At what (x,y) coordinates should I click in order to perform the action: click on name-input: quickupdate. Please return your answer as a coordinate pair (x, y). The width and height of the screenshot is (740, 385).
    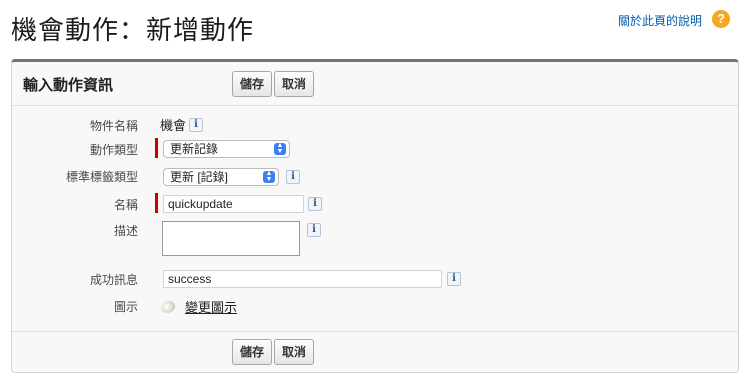
    Looking at the image, I should click on (233, 204).